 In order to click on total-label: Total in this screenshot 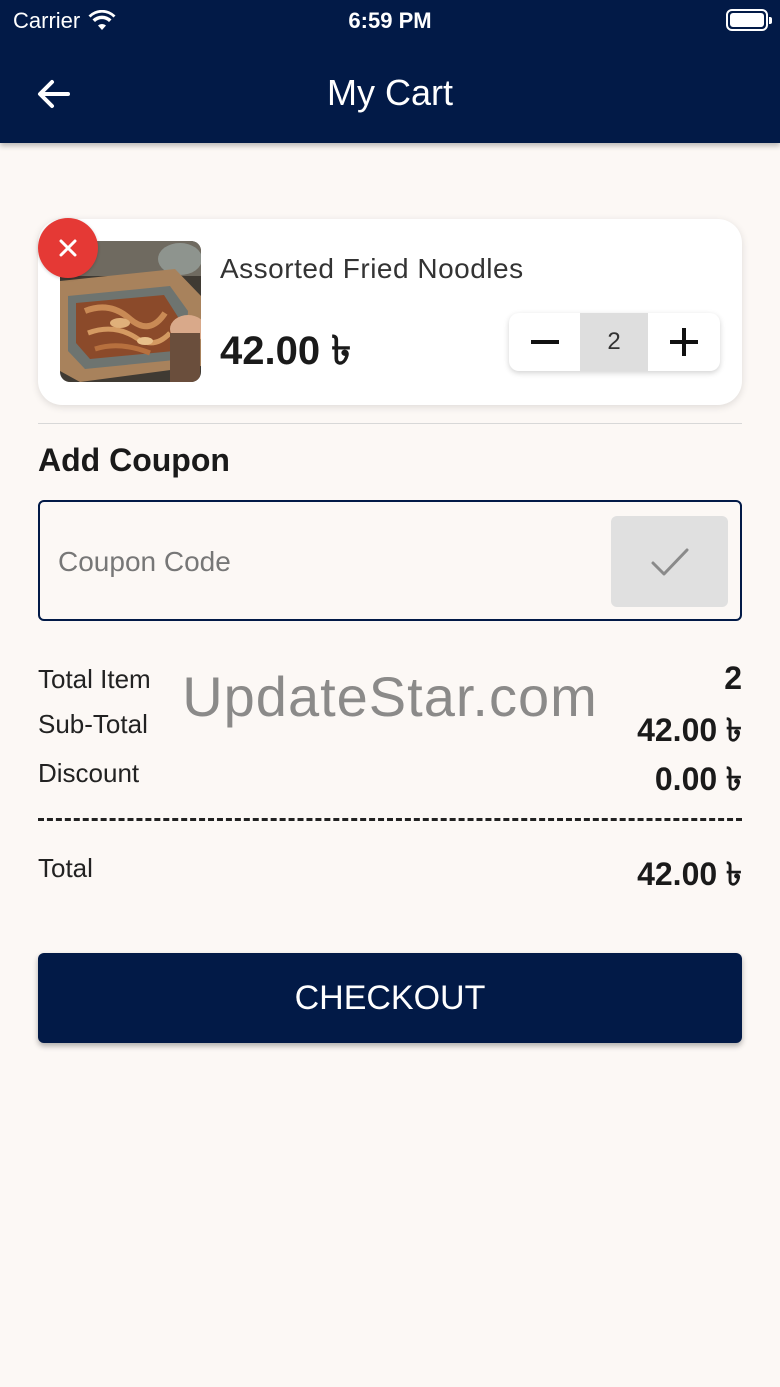, I will do `click(65, 868)`.